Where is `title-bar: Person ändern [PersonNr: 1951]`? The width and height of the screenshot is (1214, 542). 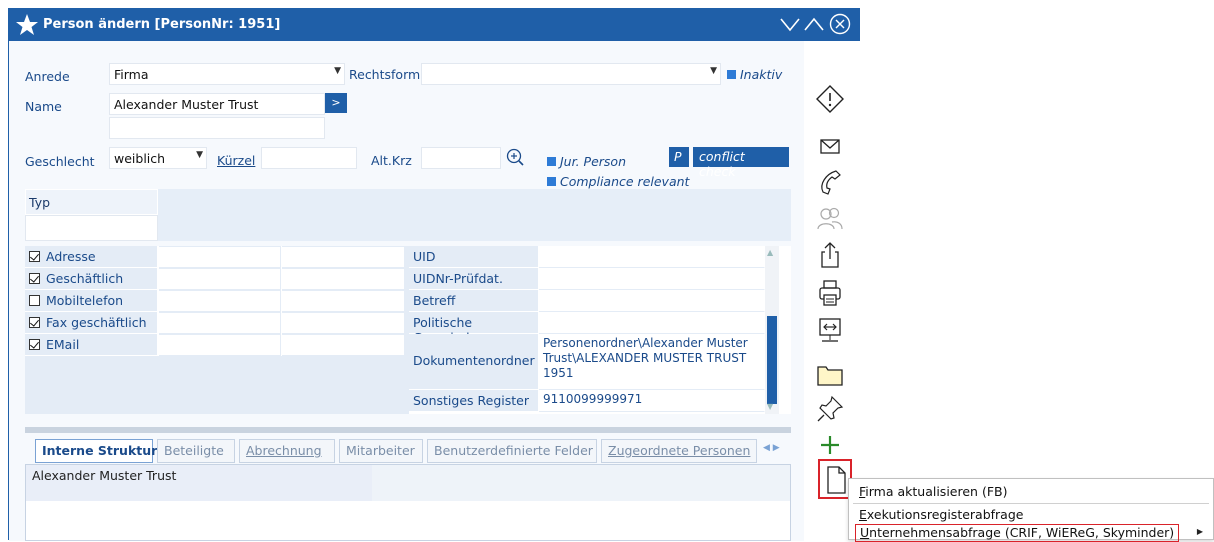 title-bar: Person ändern [PersonNr: 1951] is located at coordinates (434, 25).